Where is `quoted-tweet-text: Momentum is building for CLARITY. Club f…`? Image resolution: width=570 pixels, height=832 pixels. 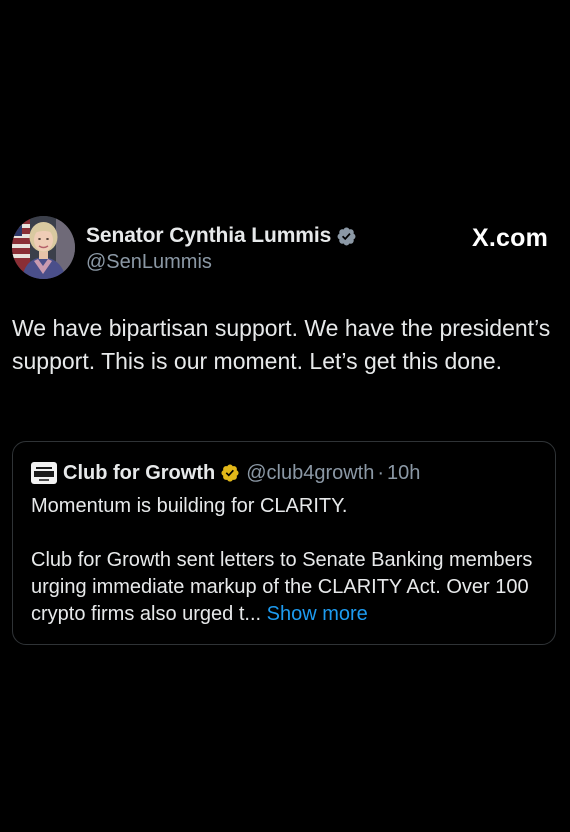
quoted-tweet-text: Momentum is building for CLARITY. Club f… is located at coordinates (287, 560).